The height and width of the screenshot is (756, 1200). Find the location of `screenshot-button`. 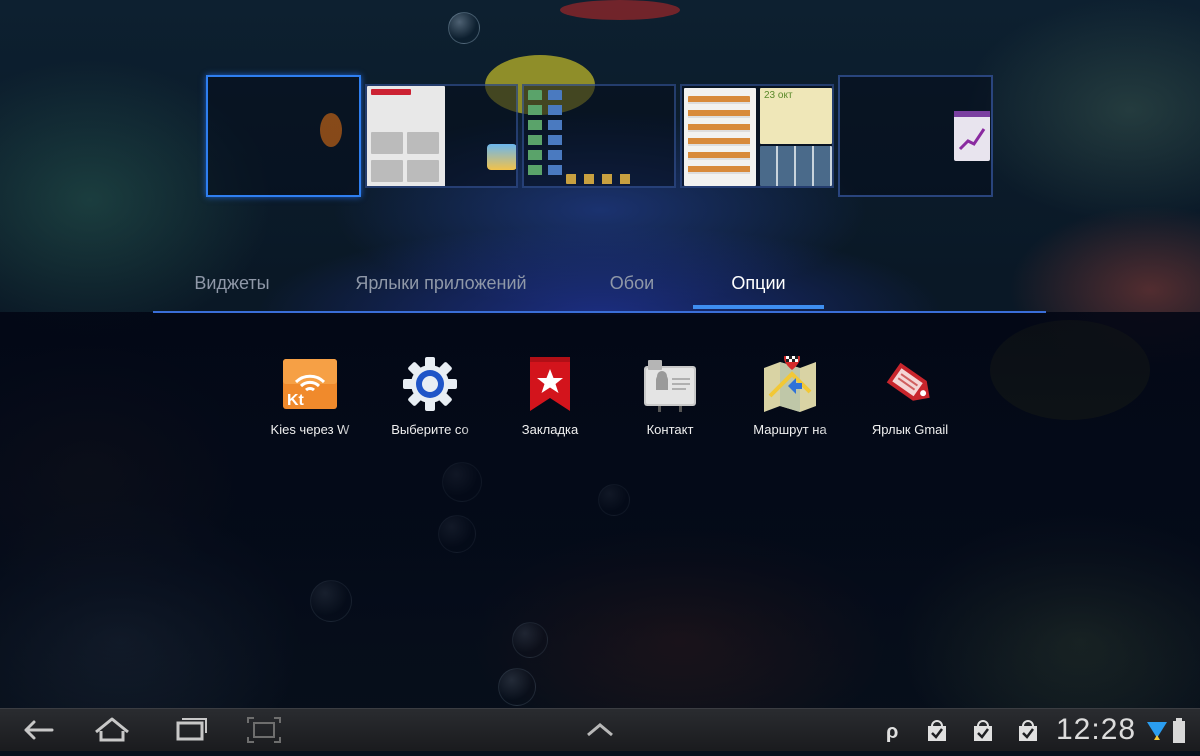

screenshot-button is located at coordinates (264, 730).